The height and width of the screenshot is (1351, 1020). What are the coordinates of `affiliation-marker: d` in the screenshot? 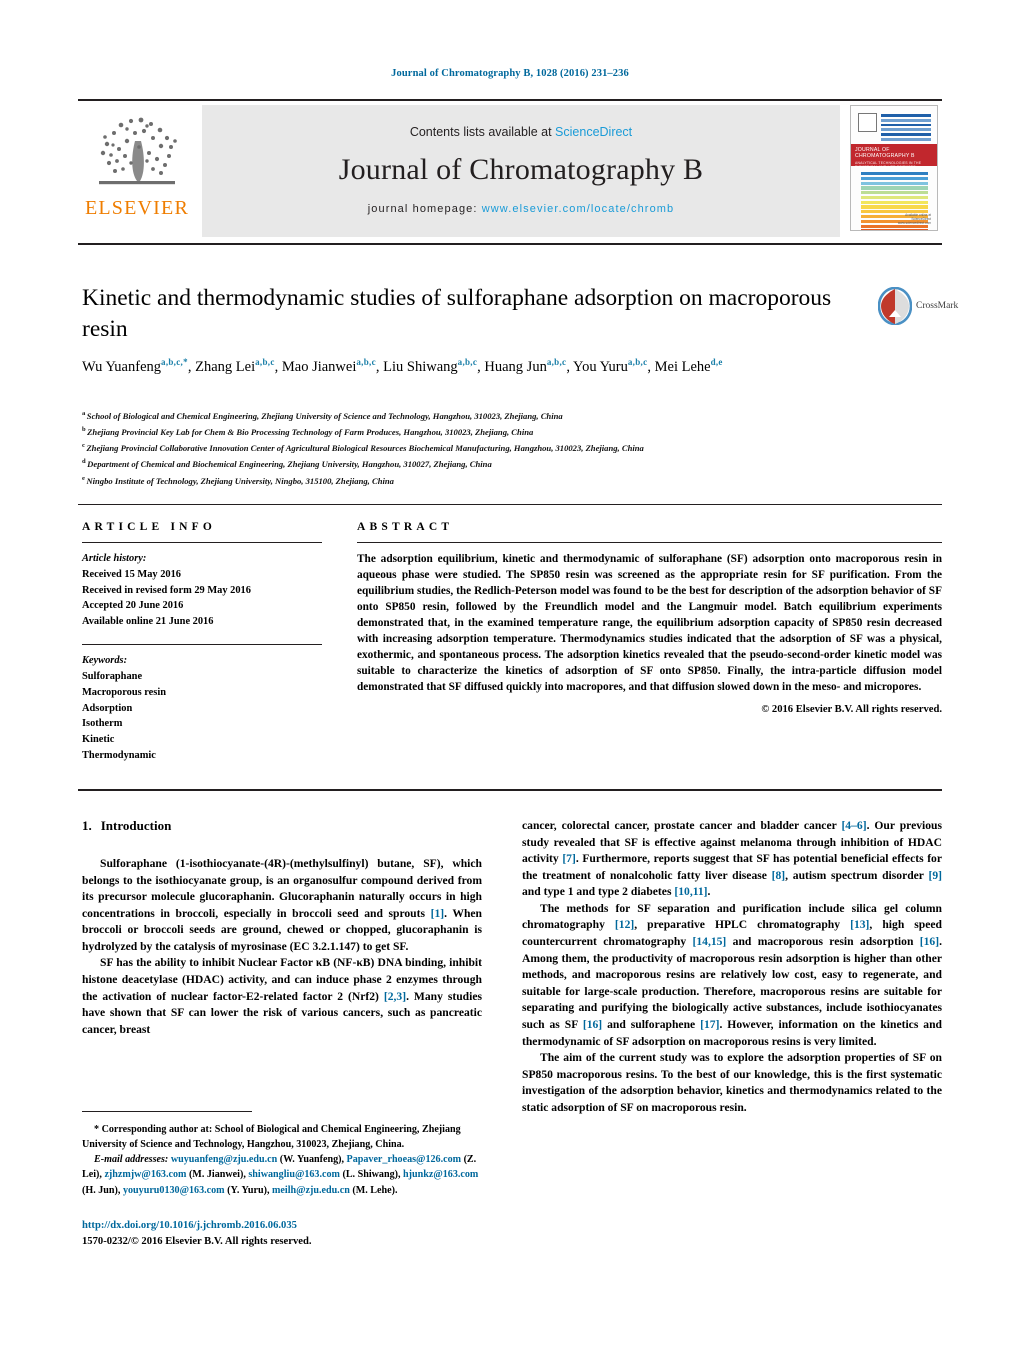 It's located at (84, 462).